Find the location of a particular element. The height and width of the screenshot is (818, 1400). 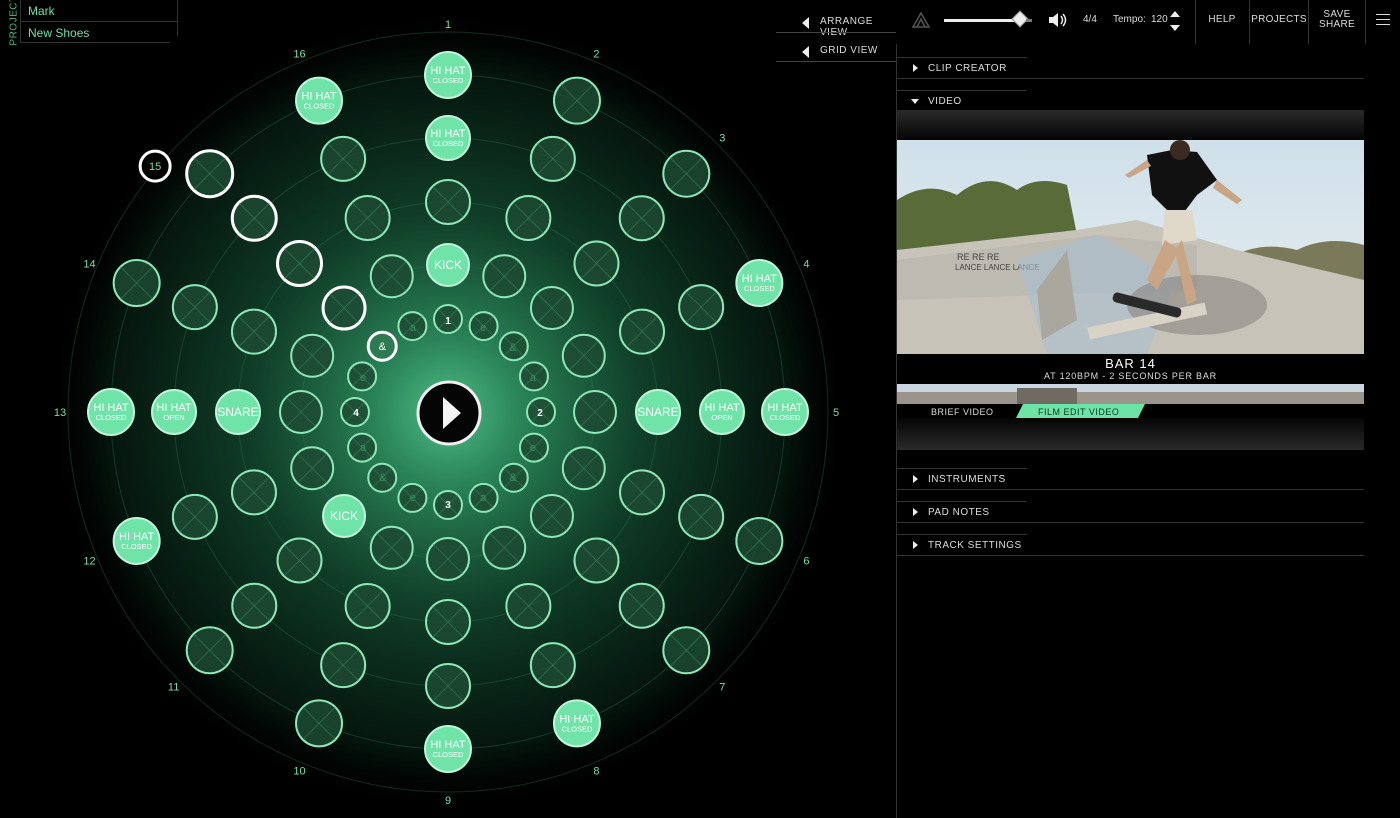

help-label: HELP is located at coordinates (1222, 19).